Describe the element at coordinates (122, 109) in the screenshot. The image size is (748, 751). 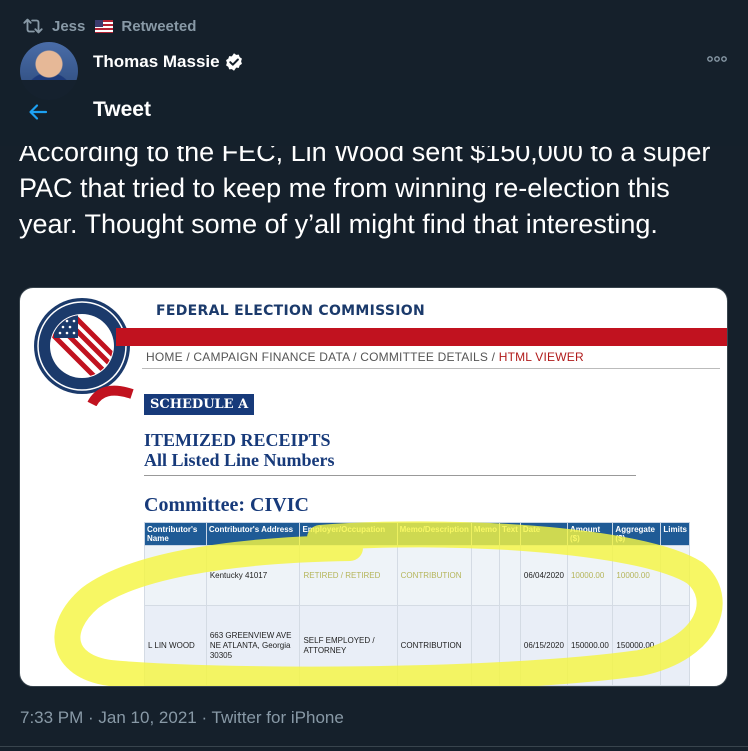
I see `page-title: Tweet` at that location.